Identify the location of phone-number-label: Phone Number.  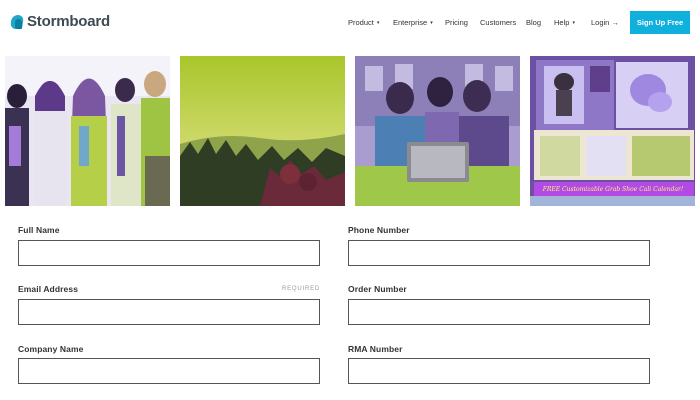
(379, 230).